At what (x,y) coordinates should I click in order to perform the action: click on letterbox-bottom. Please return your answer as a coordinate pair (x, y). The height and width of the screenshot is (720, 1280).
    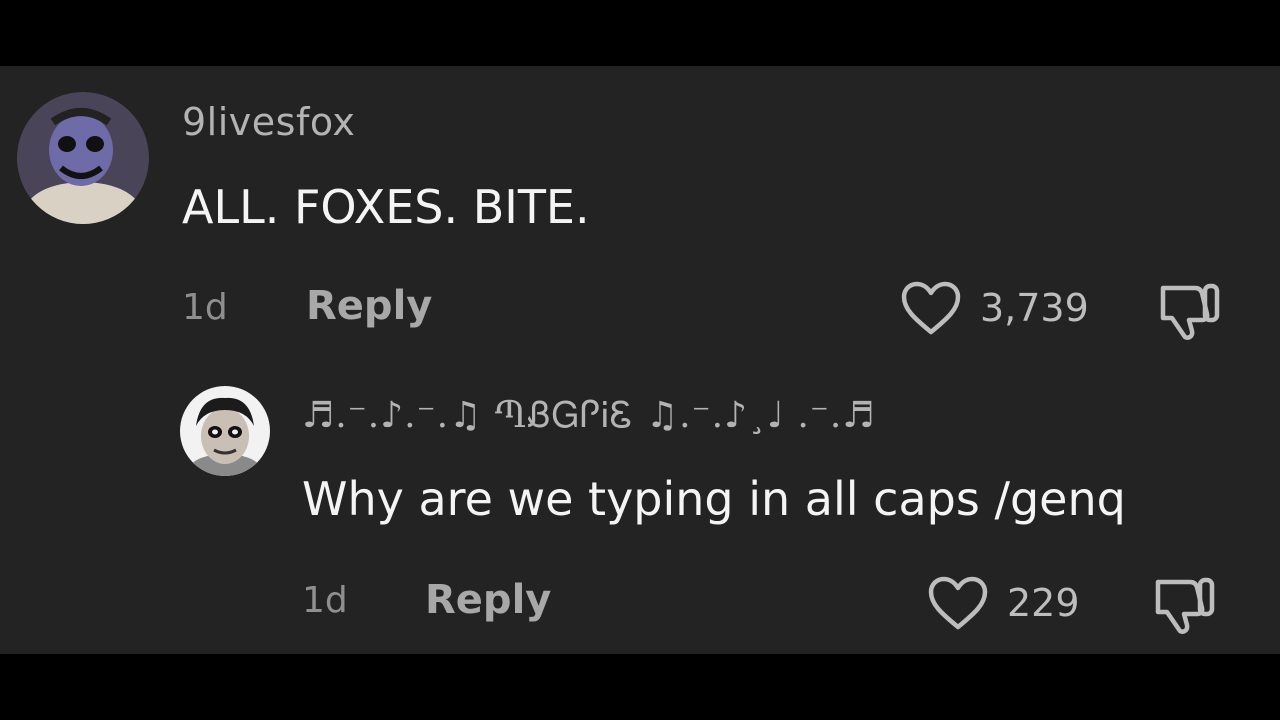
    Looking at the image, I should click on (640, 687).